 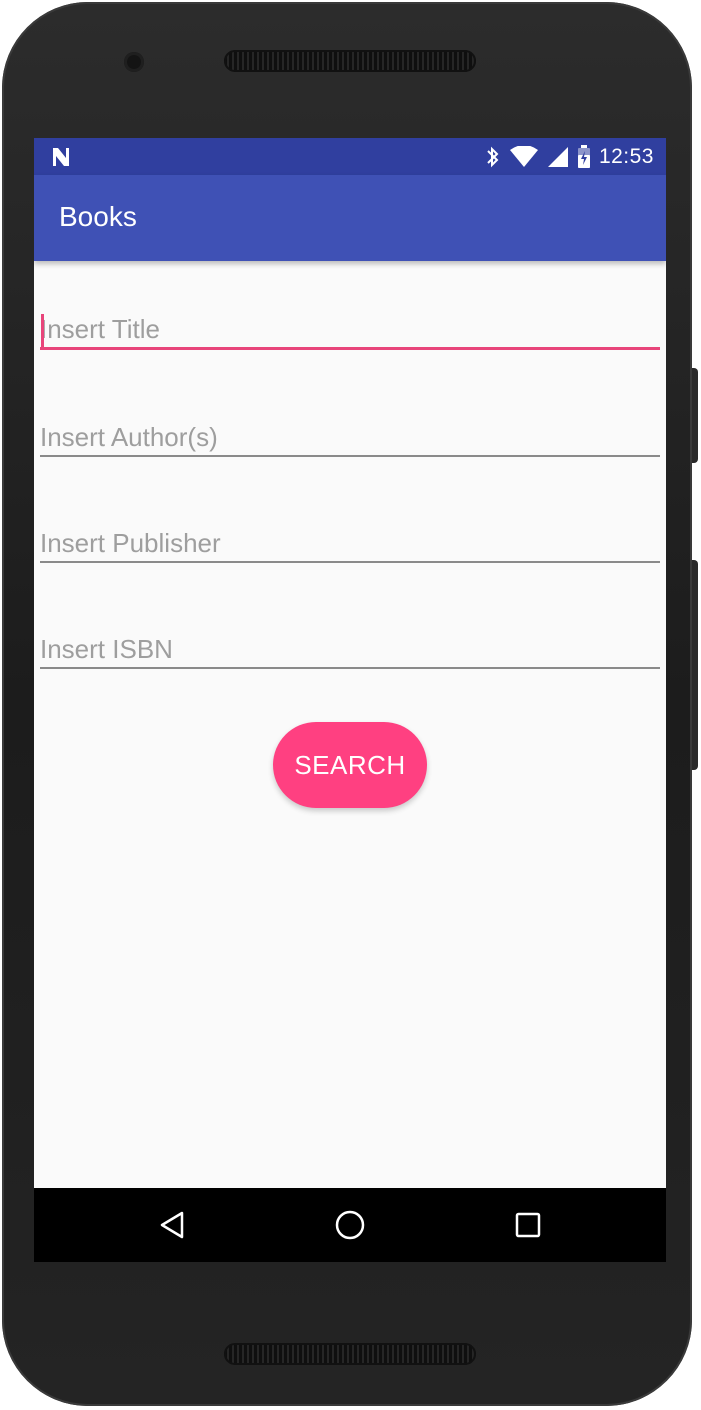 What do you see at coordinates (350, 765) in the screenshot?
I see `search-button: SEARCH` at bounding box center [350, 765].